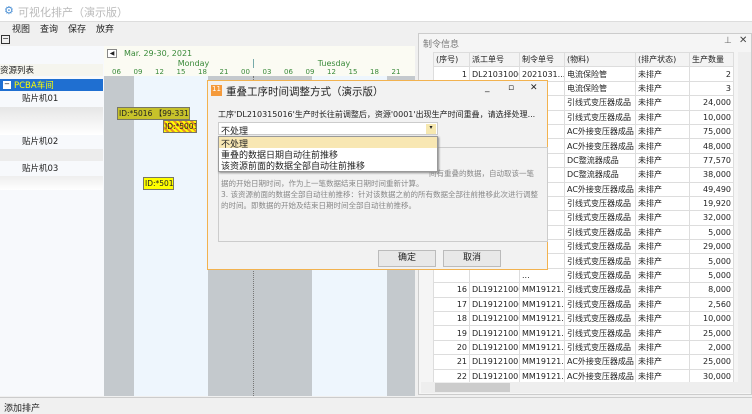  Describe the element at coordinates (328, 129) in the screenshot. I see `handling-select: 不处理 ▾` at that location.